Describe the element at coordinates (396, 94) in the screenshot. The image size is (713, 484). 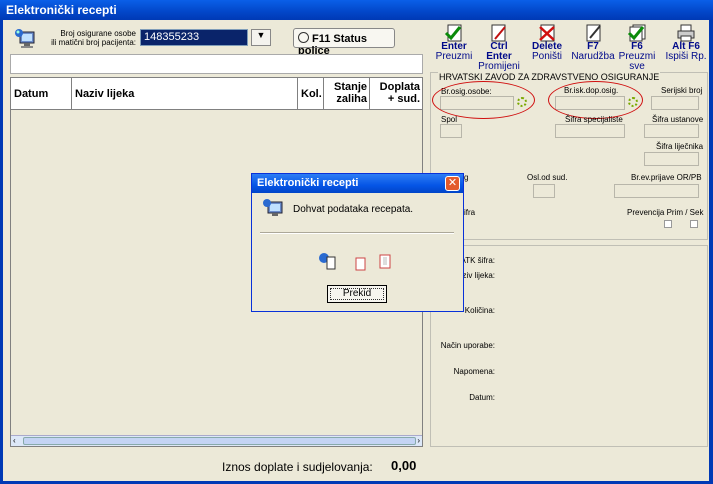
I see `col-header-doplata: Doplata + sud.` at that location.